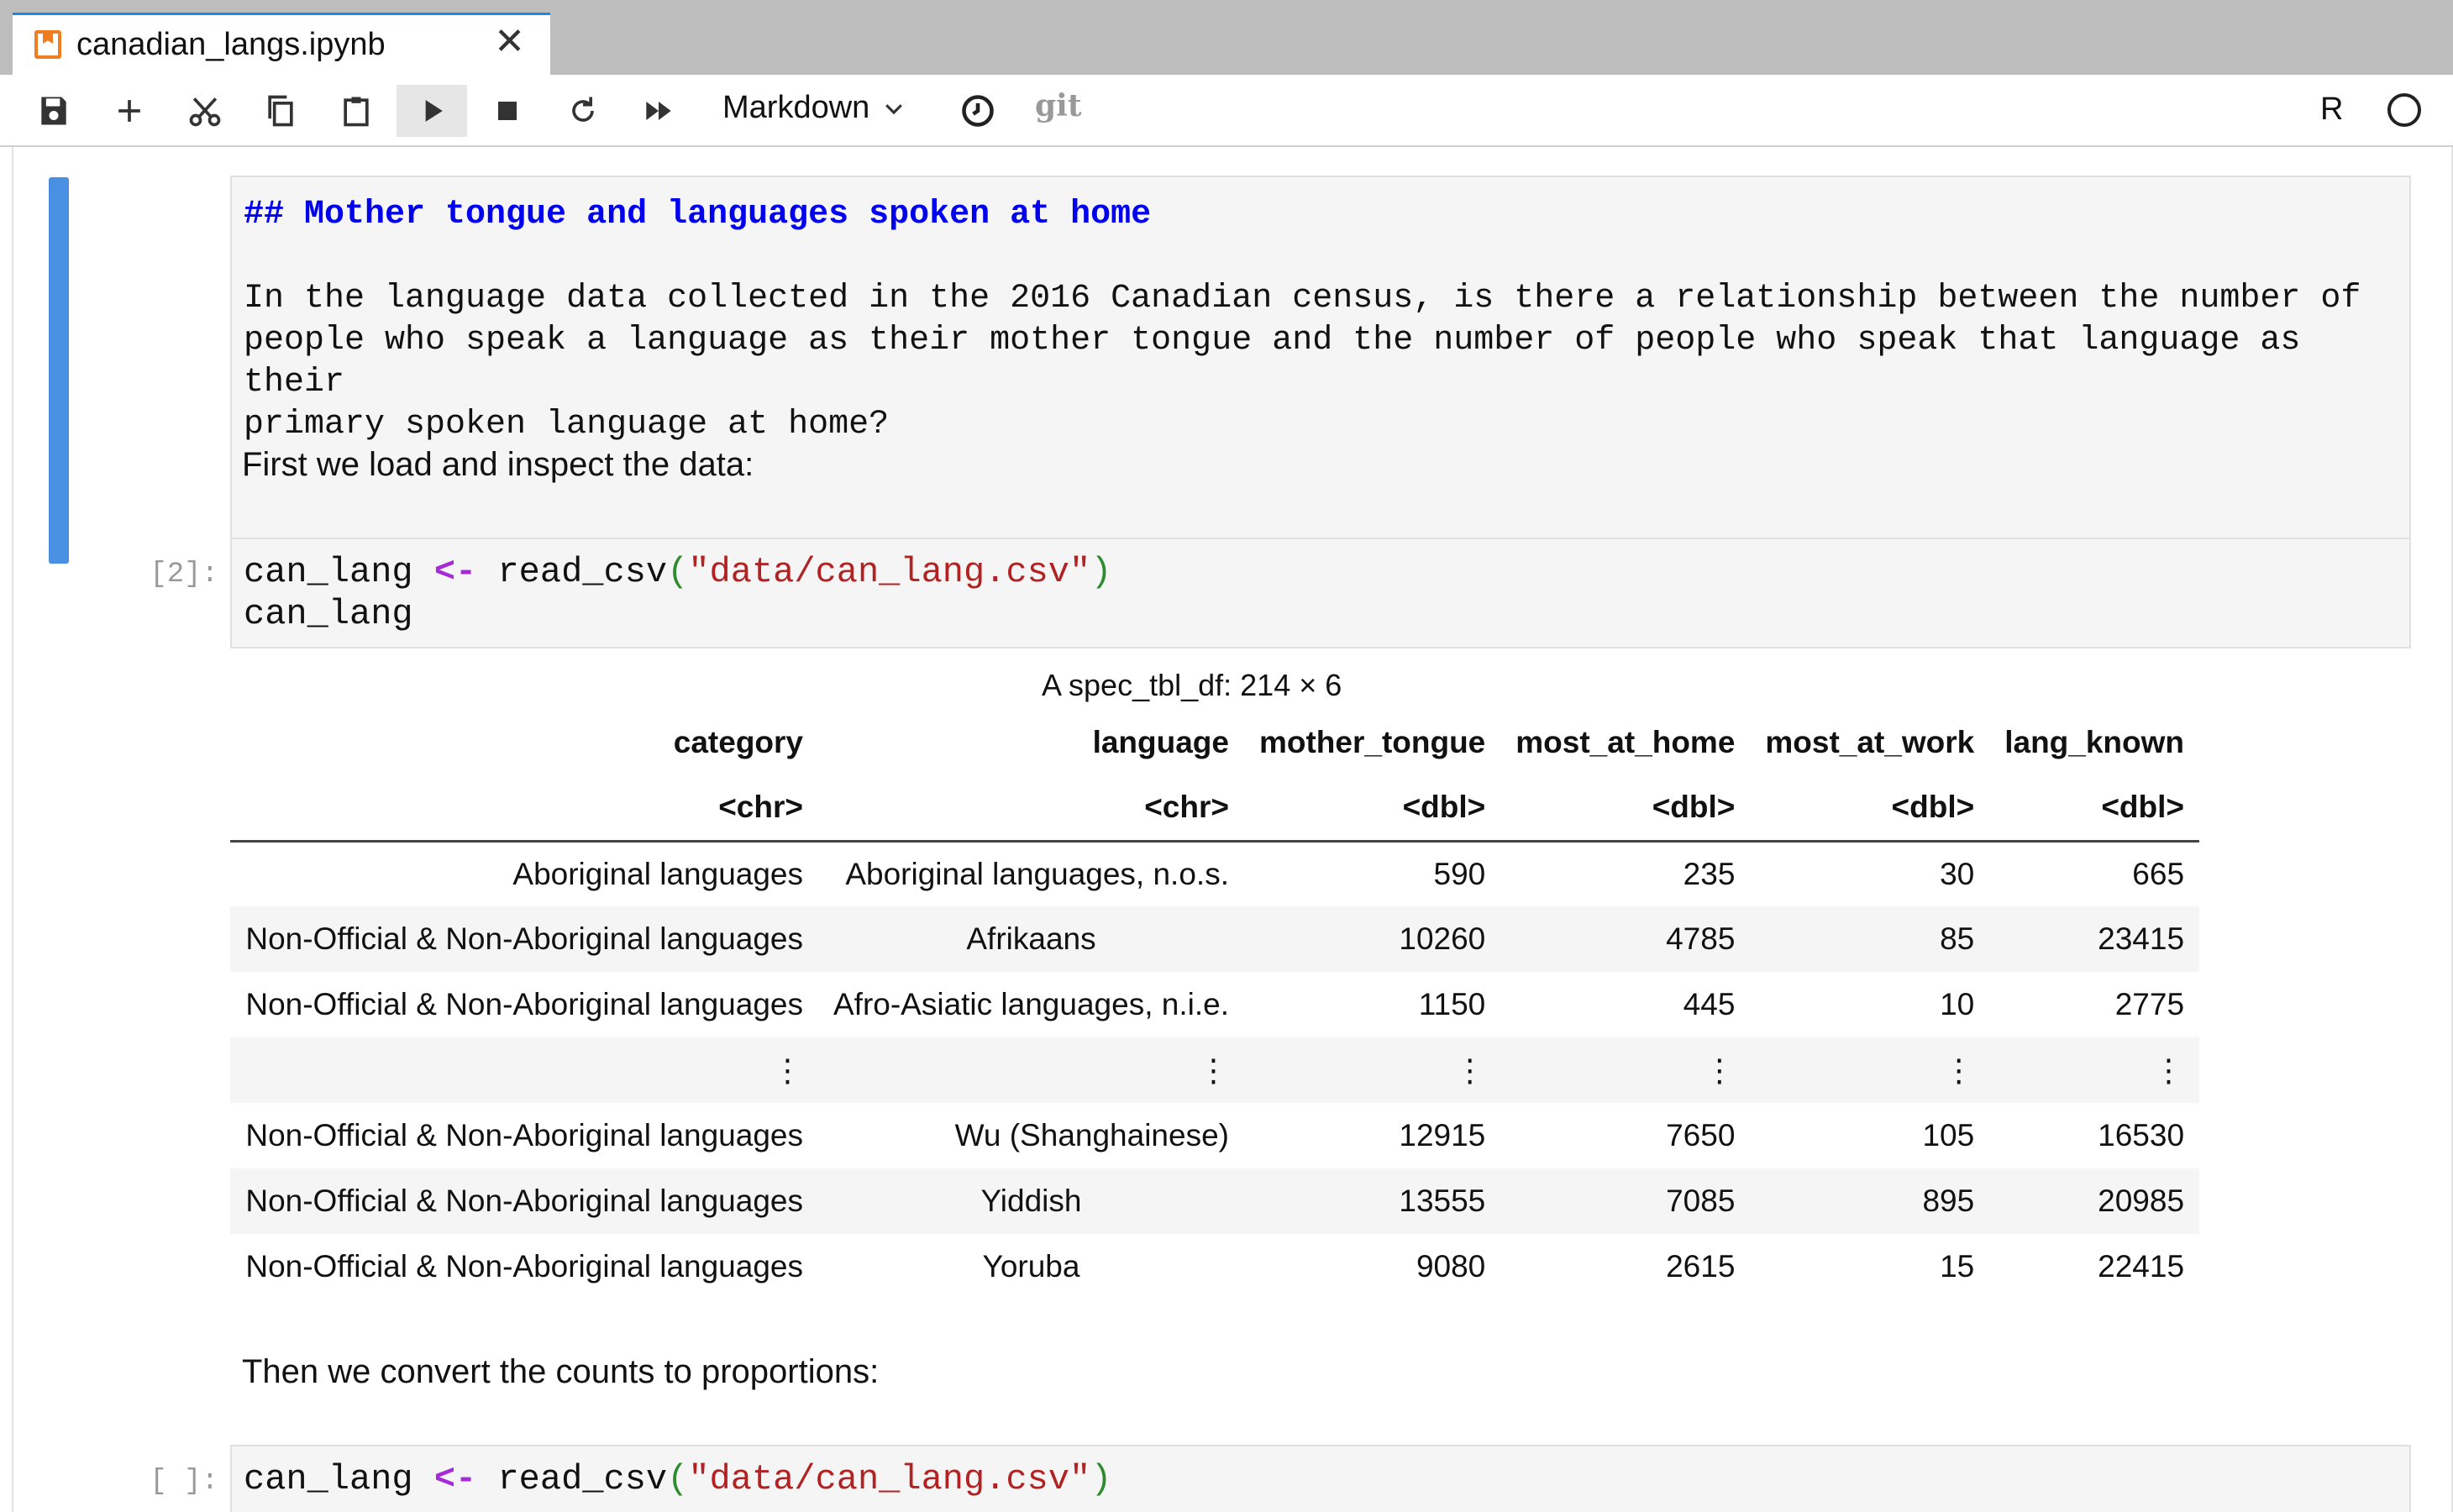 This screenshot has height=1512, width=2453. Describe the element at coordinates (1192, 685) in the screenshot. I see `table-caption: A spec_tbl_df: 214 × 6` at that location.